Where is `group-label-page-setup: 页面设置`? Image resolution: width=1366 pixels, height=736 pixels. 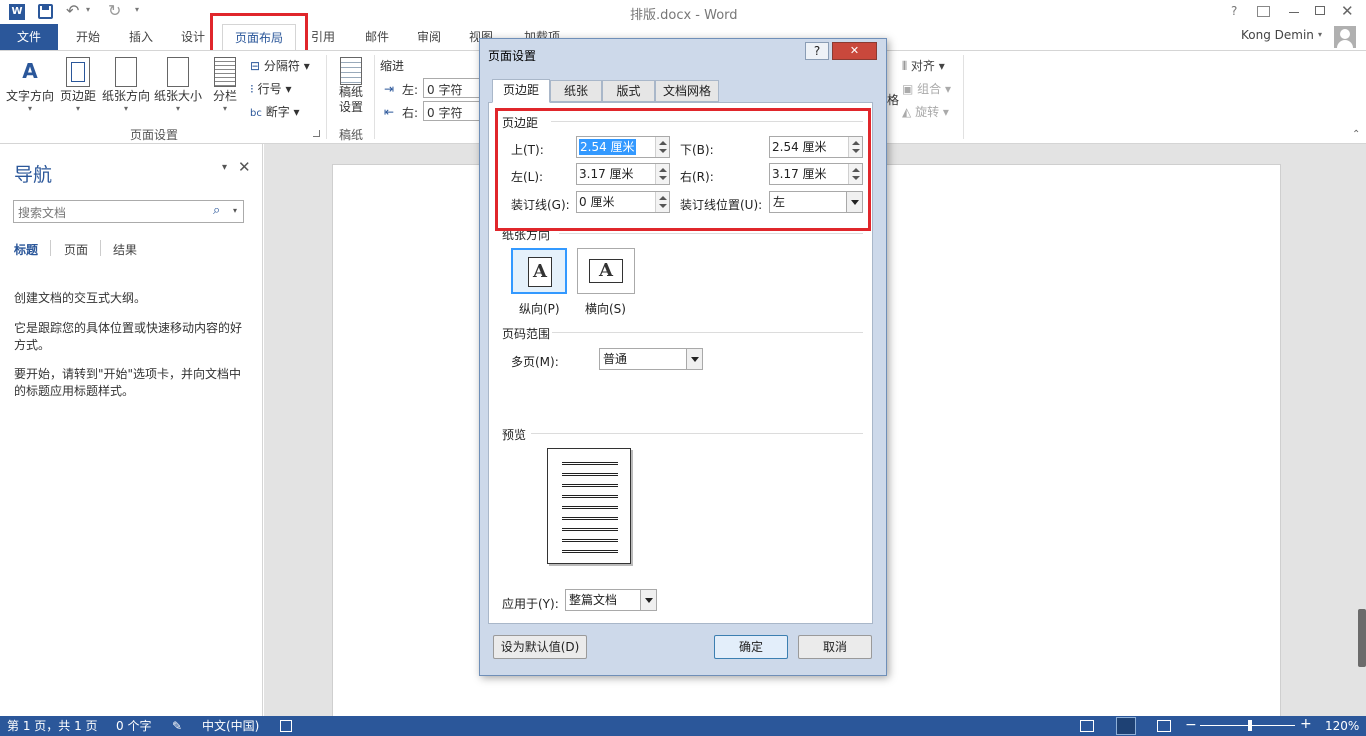
group-label-page-setup: 页面设置 is located at coordinates (154, 135).